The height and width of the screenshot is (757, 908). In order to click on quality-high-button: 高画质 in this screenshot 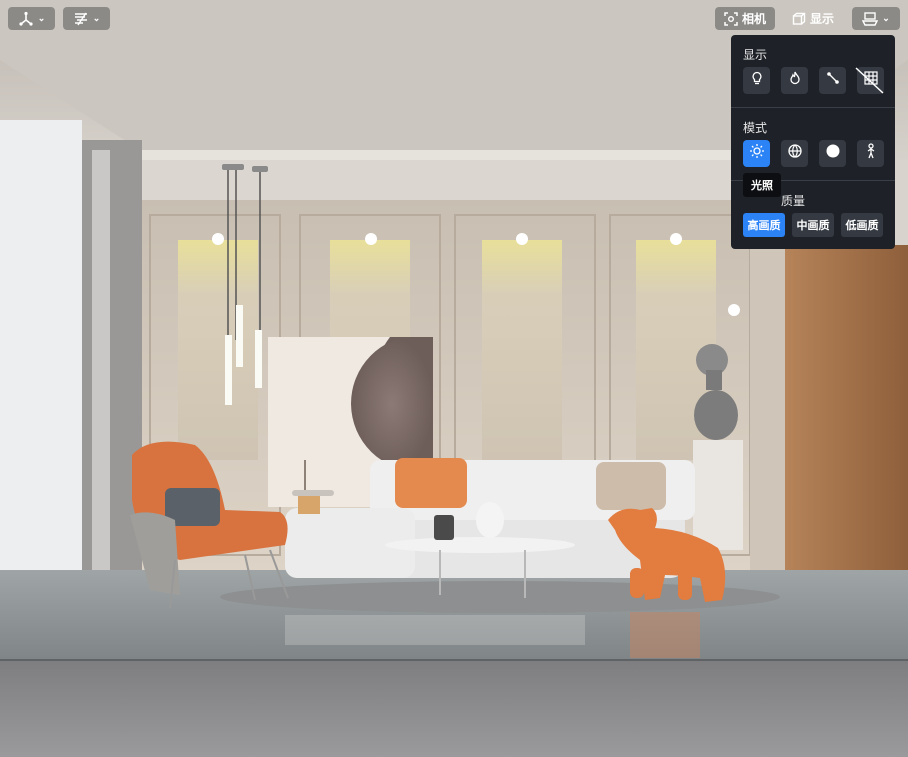, I will do `click(764, 225)`.